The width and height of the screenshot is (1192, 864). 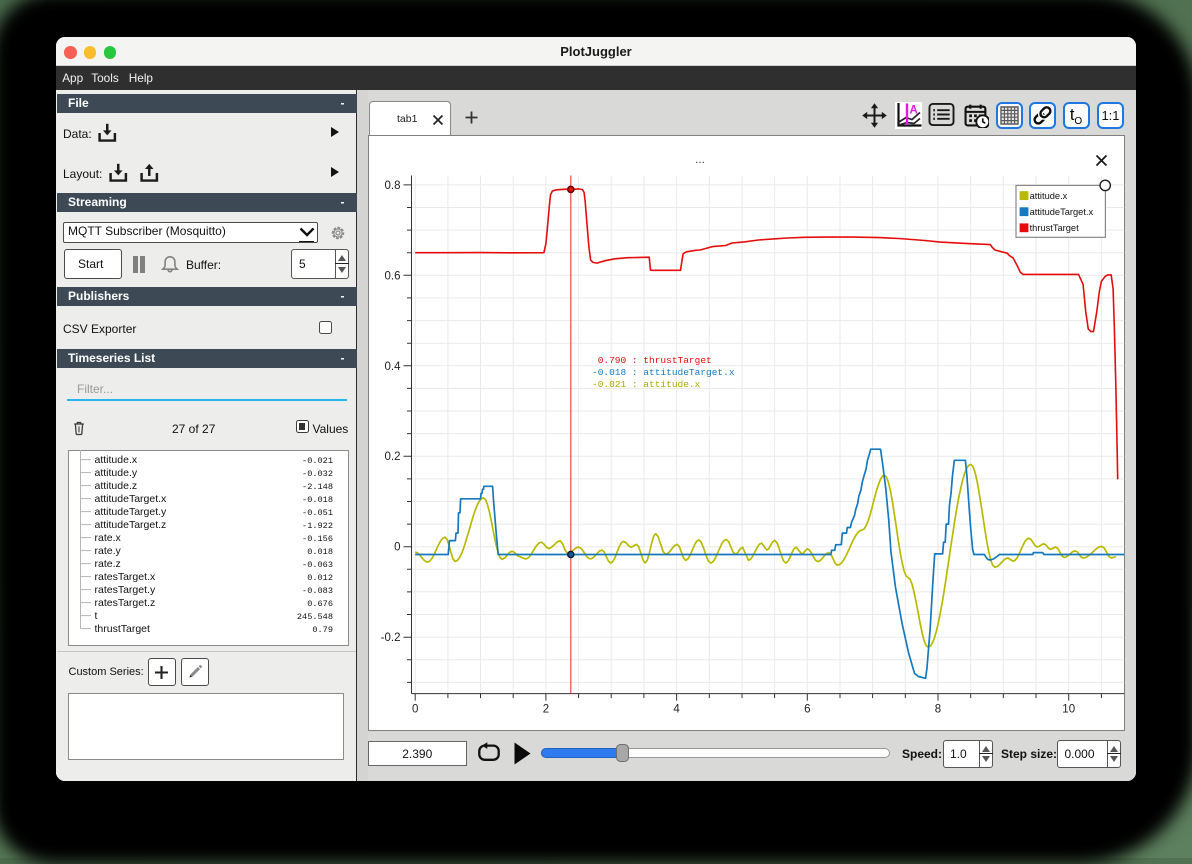 I want to click on svg-text: -1.922, so click(x=317, y=526).